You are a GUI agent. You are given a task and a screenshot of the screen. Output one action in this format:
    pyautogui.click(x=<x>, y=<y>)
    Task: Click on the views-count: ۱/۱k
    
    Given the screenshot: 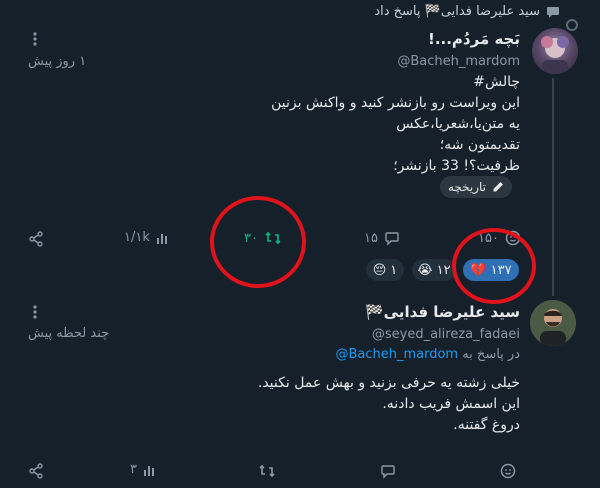 What is the action you would take?
    pyautogui.click(x=137, y=237)
    